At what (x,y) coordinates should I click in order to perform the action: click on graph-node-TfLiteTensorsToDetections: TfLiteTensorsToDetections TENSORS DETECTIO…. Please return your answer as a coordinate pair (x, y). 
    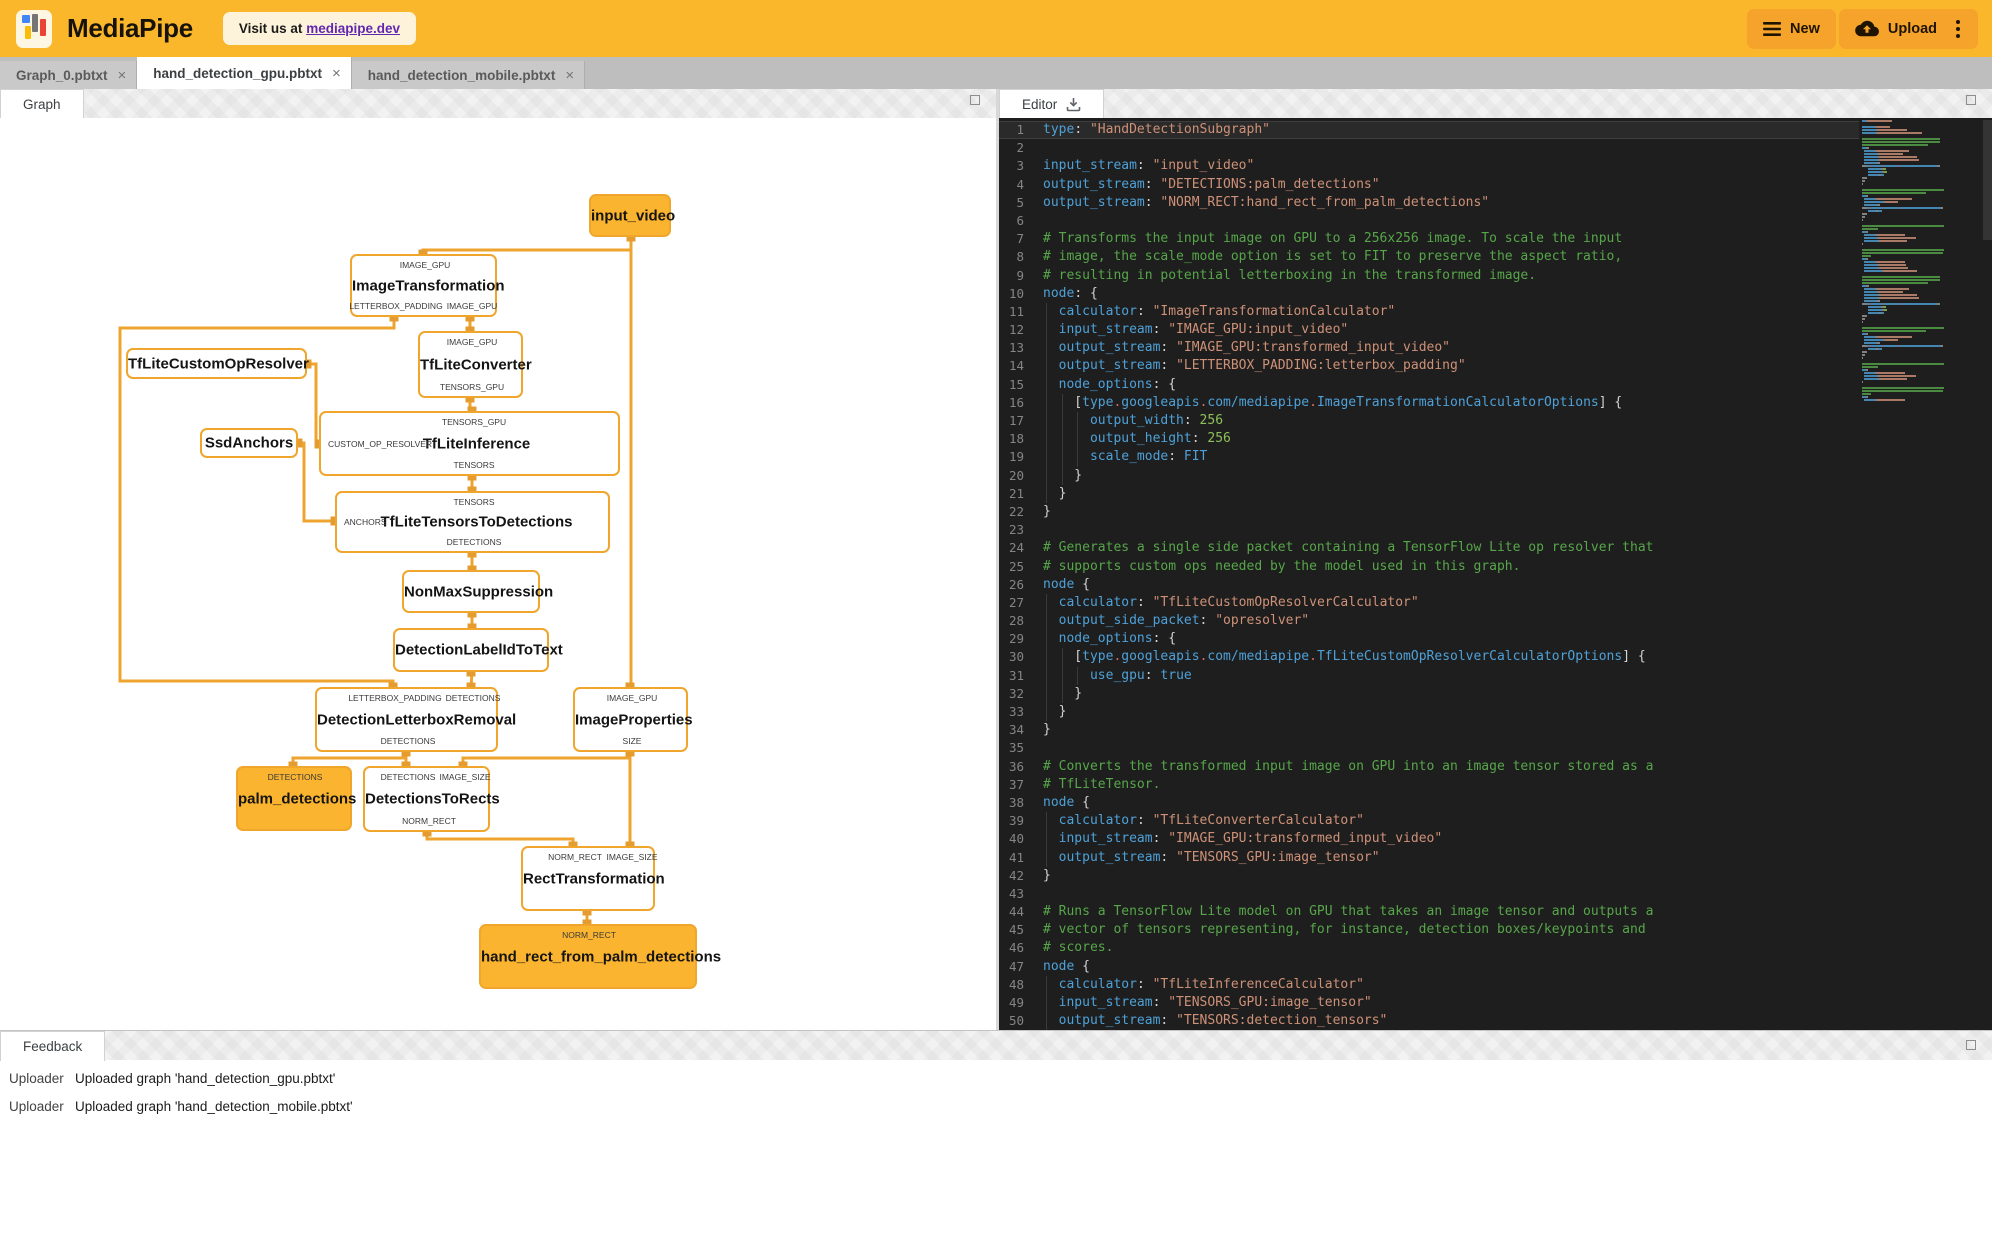
    Looking at the image, I should click on (472, 522).